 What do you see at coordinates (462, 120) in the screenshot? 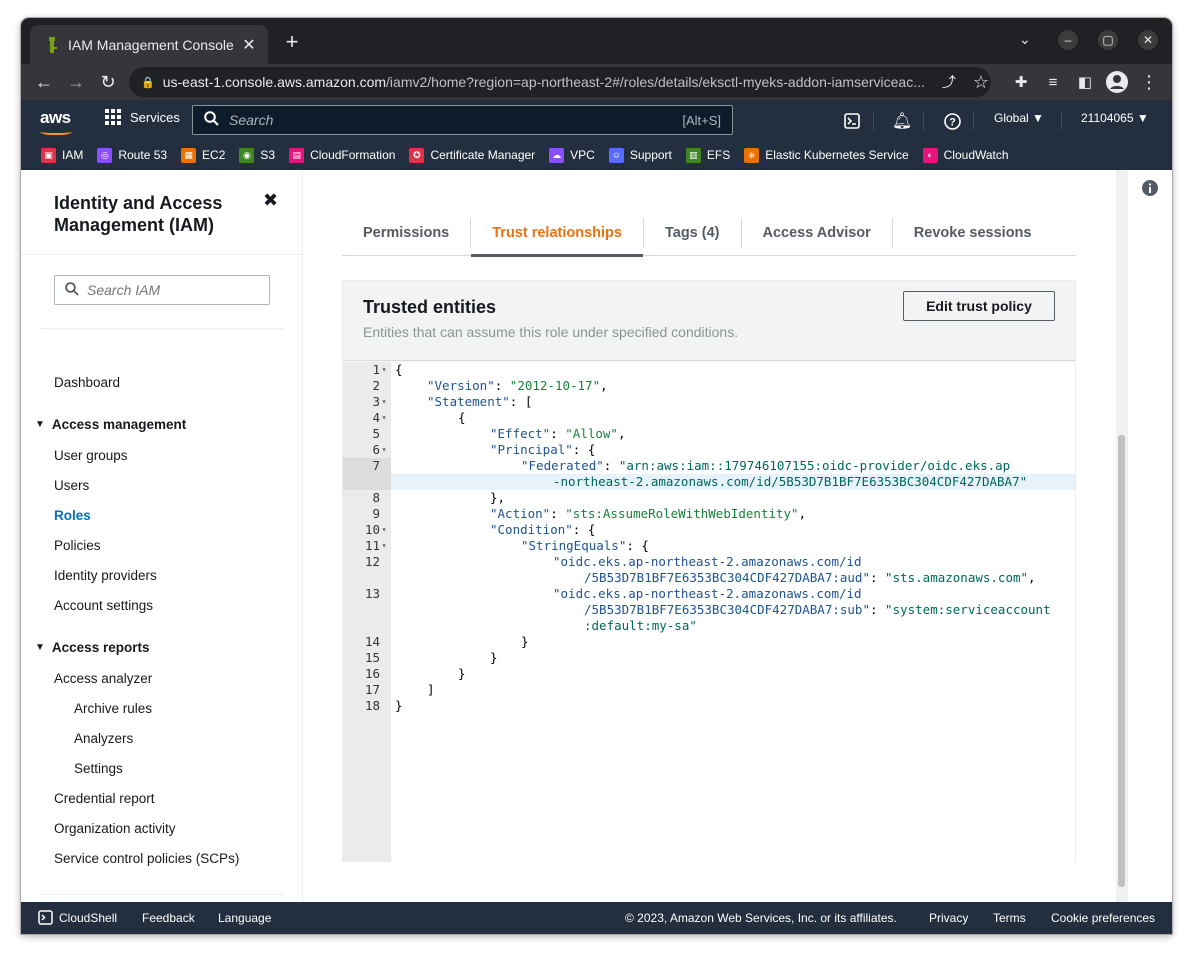
I see `aws-search-box: Search [Alt+S]` at bounding box center [462, 120].